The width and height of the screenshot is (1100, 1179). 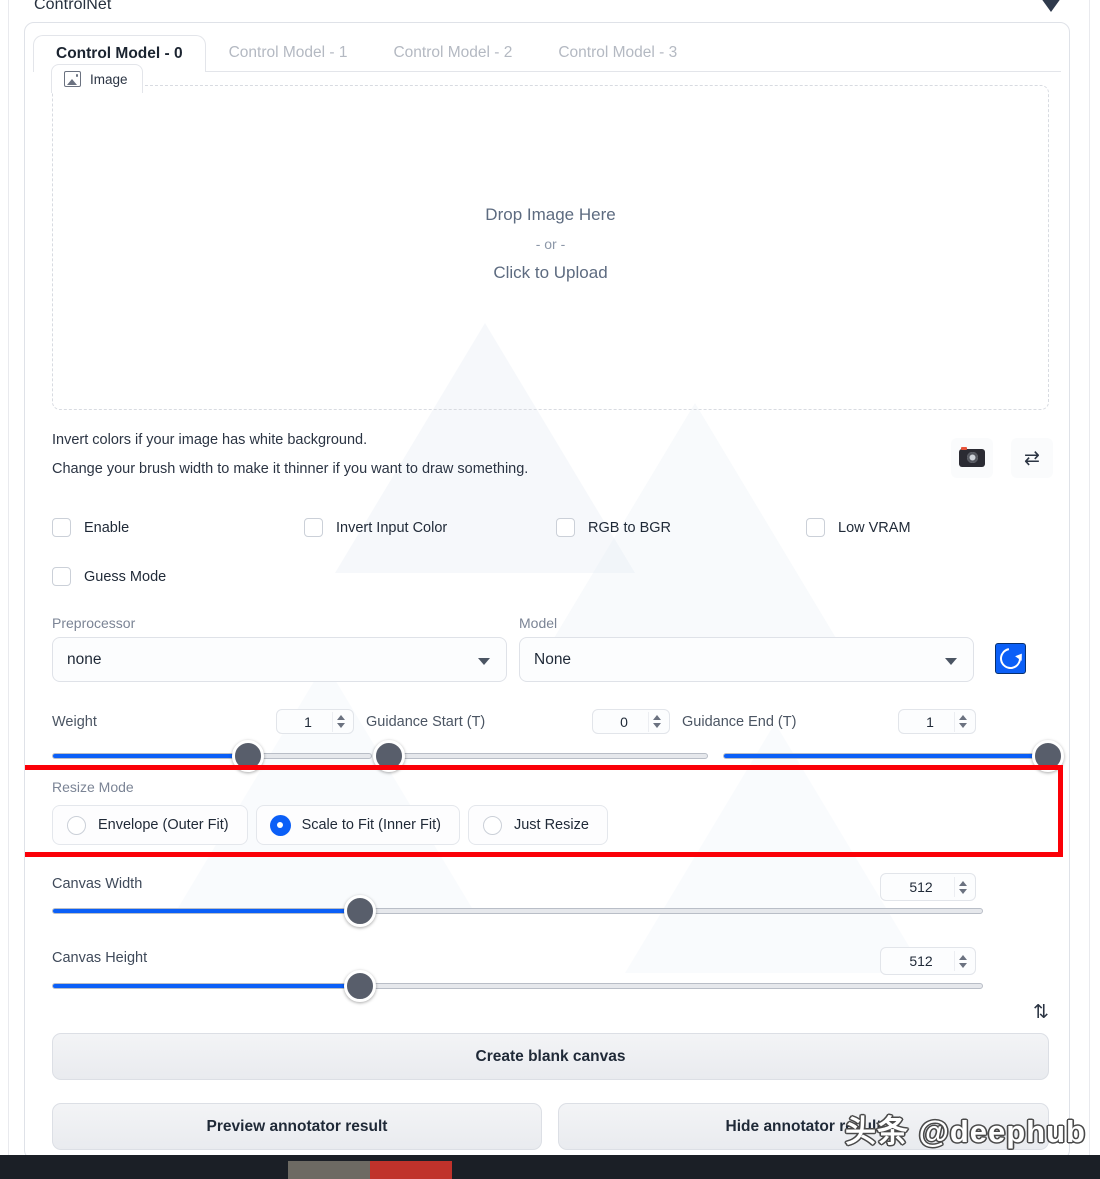 I want to click on guidance-end-slider, so click(x=893, y=756).